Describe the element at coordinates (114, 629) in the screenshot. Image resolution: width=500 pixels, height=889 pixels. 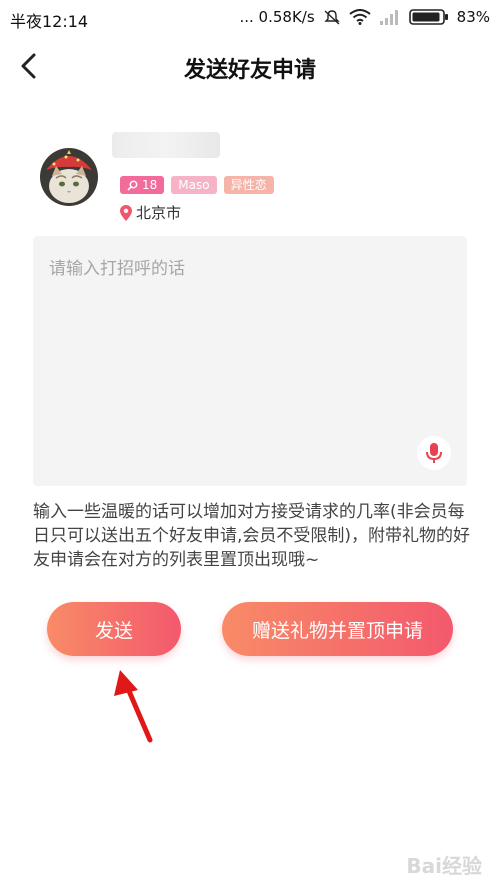
I see `send-button: 发送` at that location.